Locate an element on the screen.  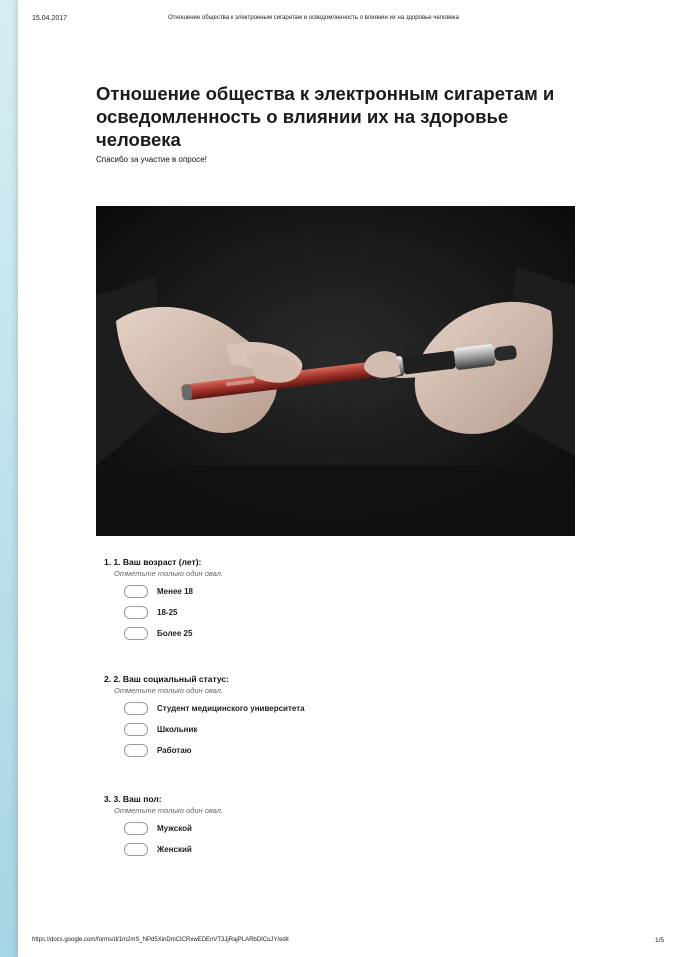
option-label: Менее 18 is located at coordinates (175, 591).